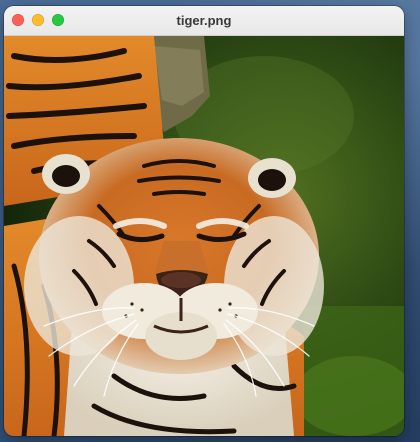 This screenshot has width=420, height=442. I want to click on title-bar: tiger.png, so click(204, 21).